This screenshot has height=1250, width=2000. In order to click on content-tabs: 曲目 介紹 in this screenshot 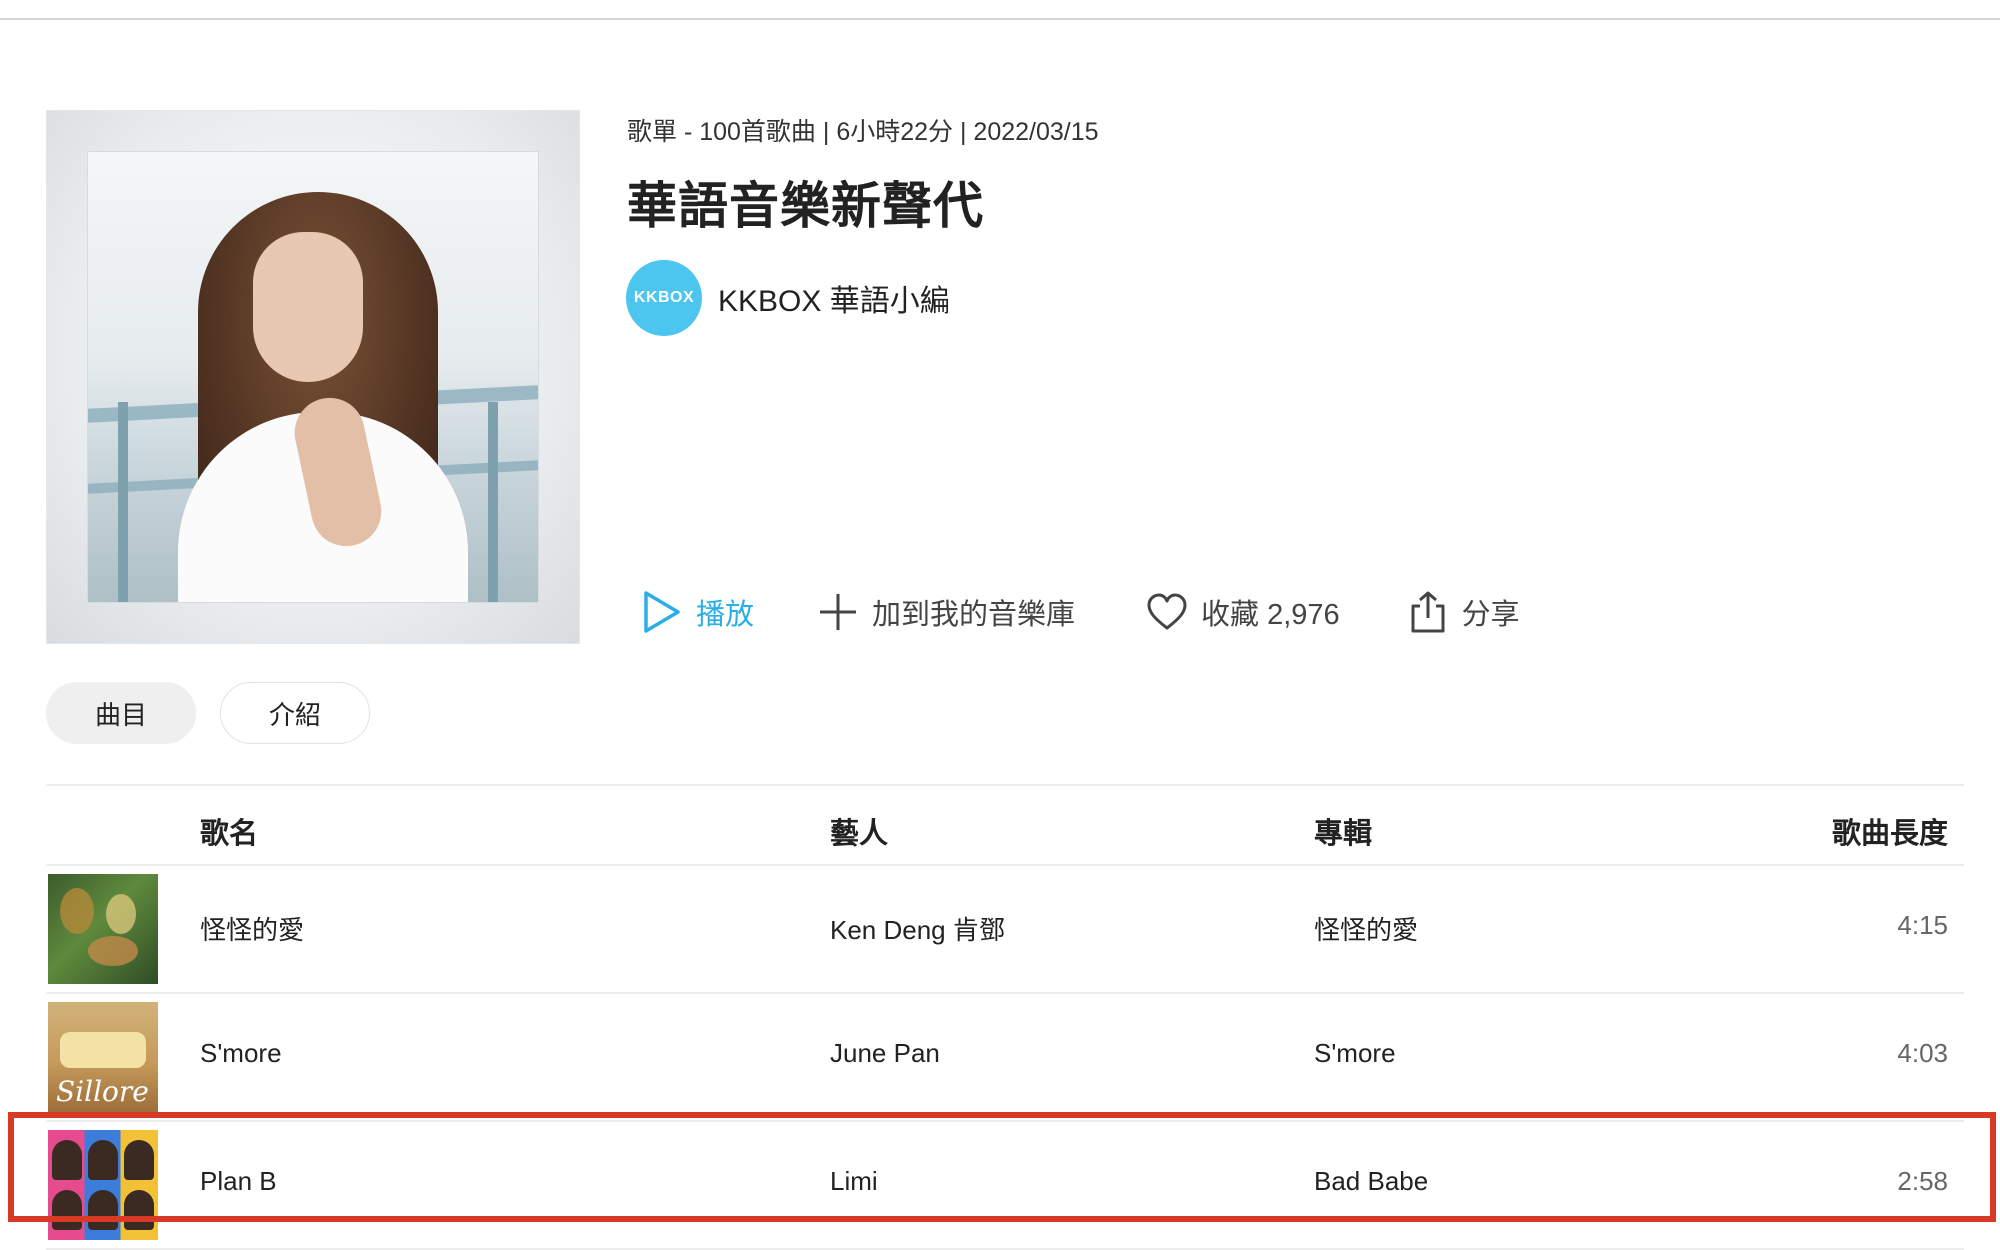, I will do `click(220, 713)`.